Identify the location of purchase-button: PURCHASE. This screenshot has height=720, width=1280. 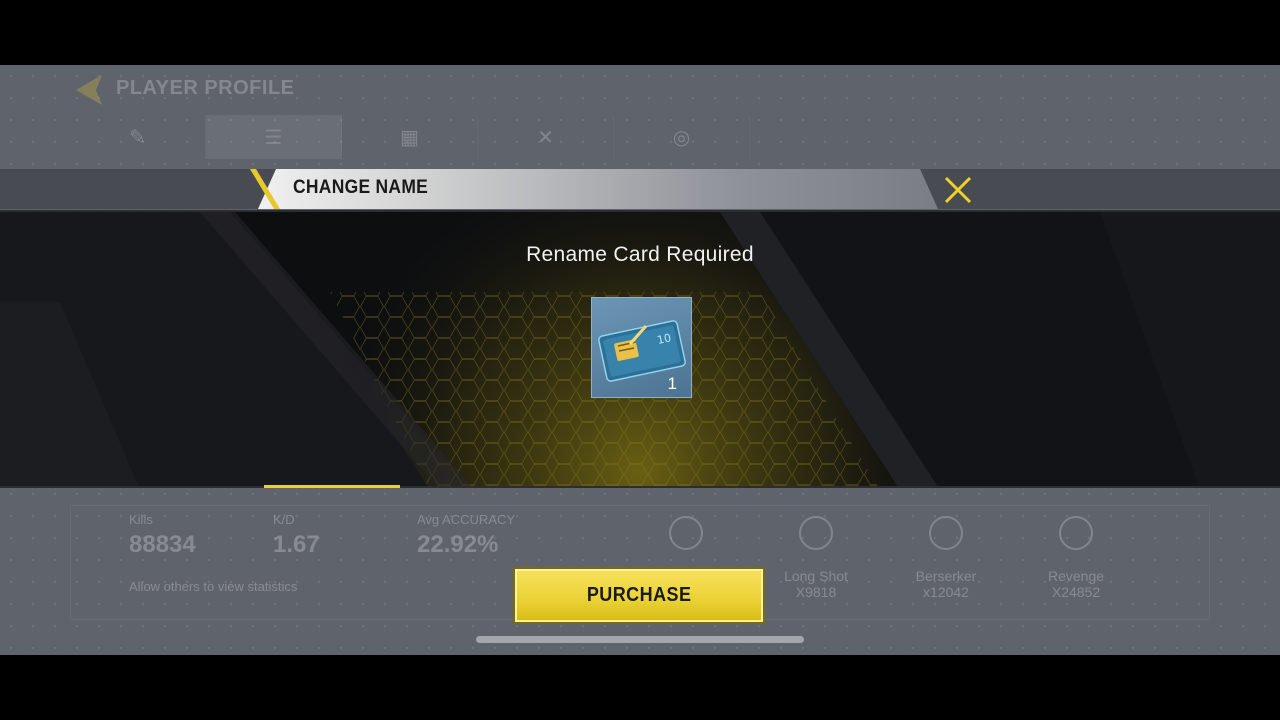
(639, 595).